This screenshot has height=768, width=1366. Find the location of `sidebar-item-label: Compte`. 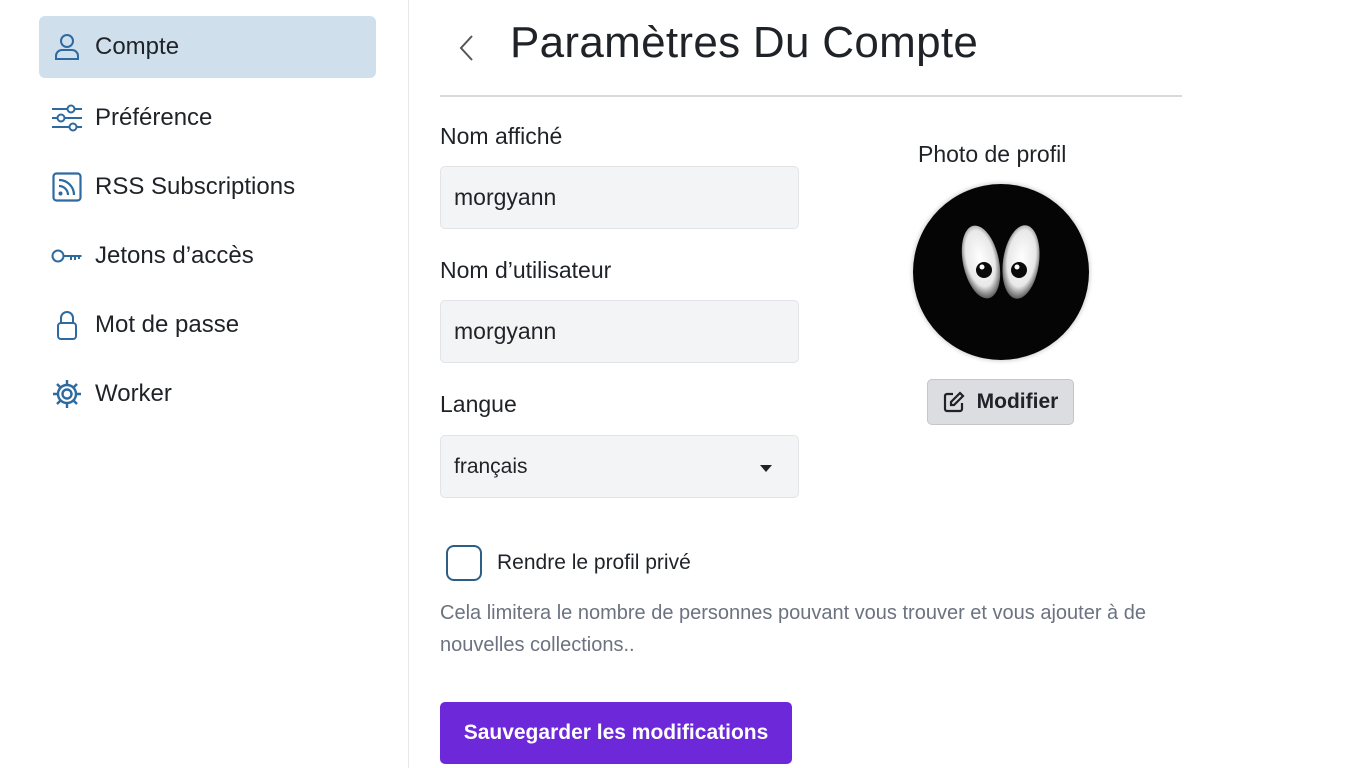

sidebar-item-label: Compte is located at coordinates (137, 46).